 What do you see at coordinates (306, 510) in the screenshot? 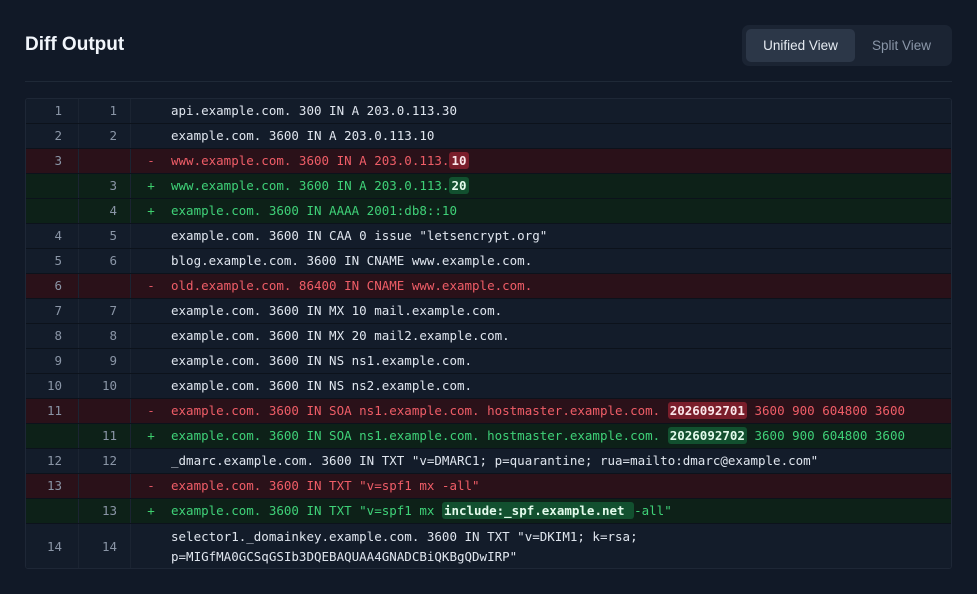
I see `line-text: example.com. 3600 IN TXT "v=spf1 mx` at bounding box center [306, 510].